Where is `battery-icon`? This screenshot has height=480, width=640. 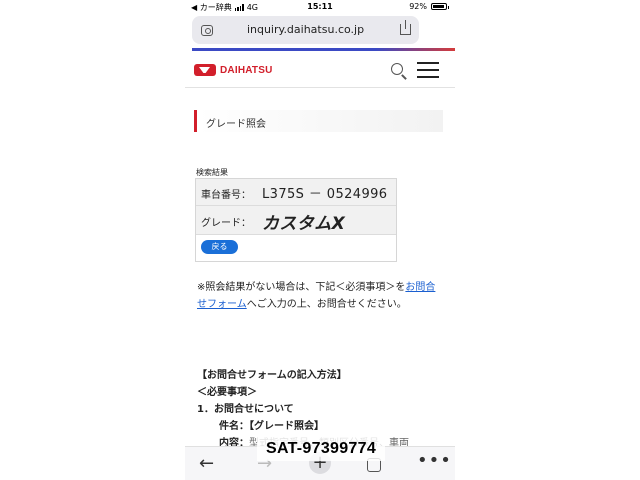
battery-icon is located at coordinates (440, 6).